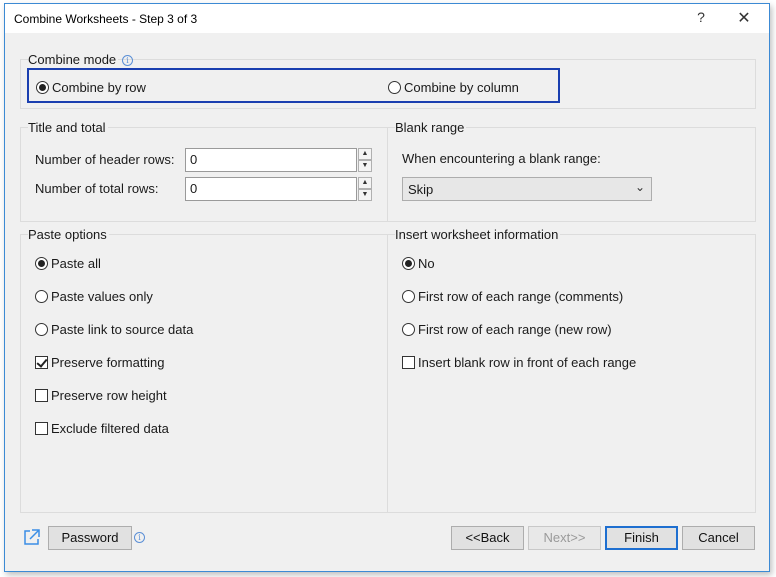 Image resolution: width=776 pixels, height=577 pixels. Describe the element at coordinates (271, 189) in the screenshot. I see `total-rows-input: 0` at that location.